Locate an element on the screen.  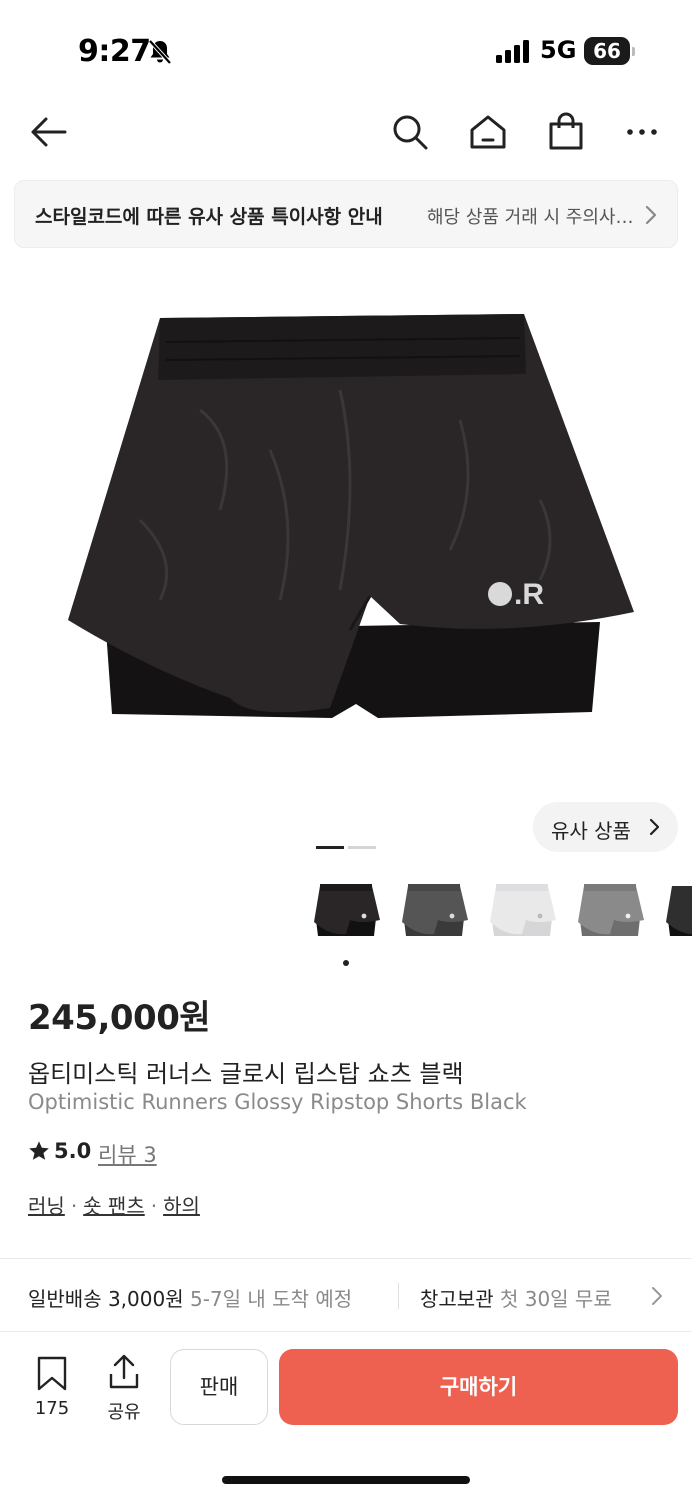
shipping-divider is located at coordinates (398, 1296).